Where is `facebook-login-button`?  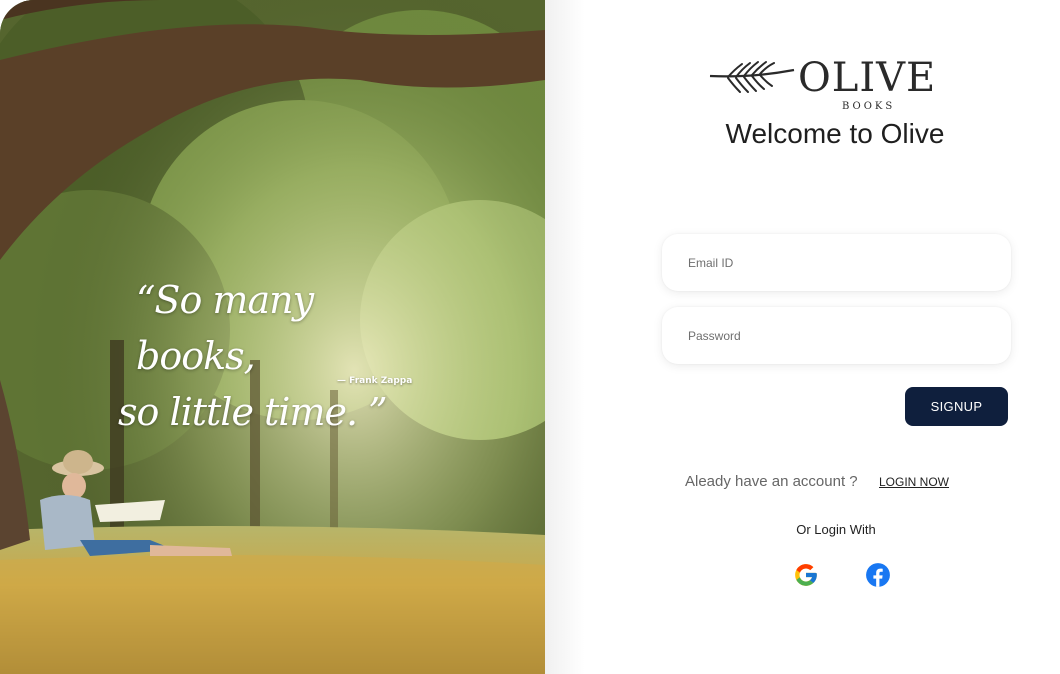
facebook-login-button is located at coordinates (878, 575).